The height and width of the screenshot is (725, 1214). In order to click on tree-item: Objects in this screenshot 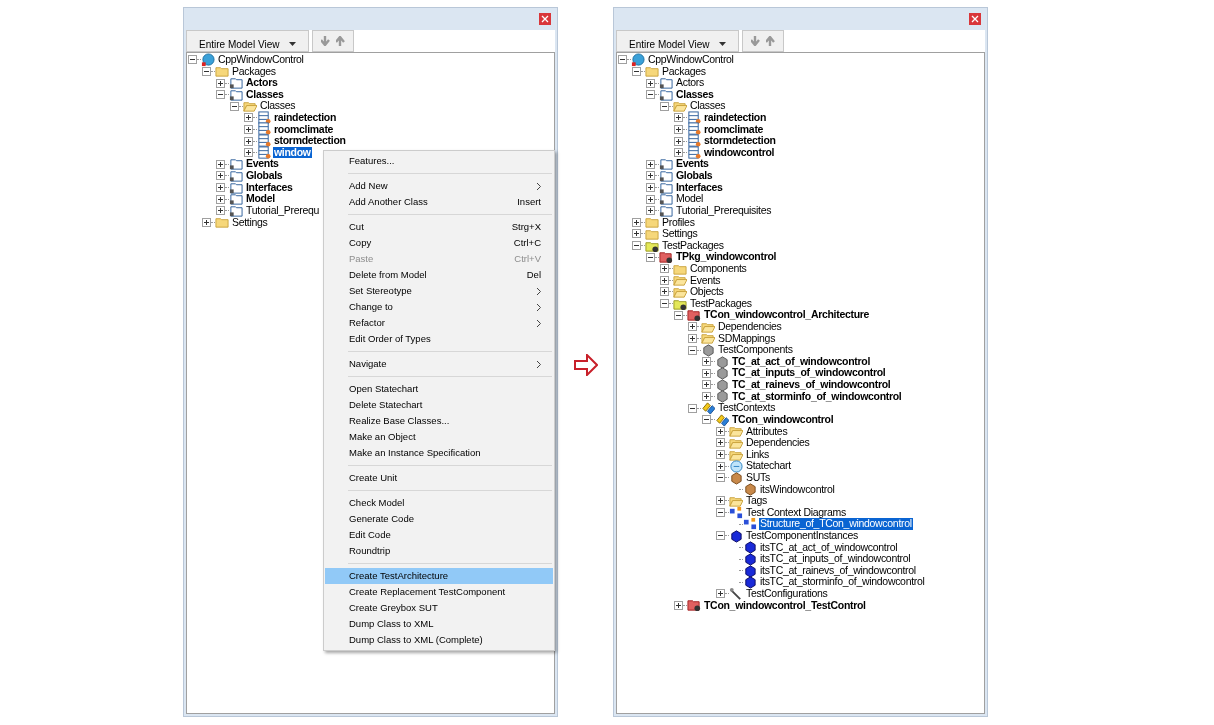, I will do `click(707, 292)`.